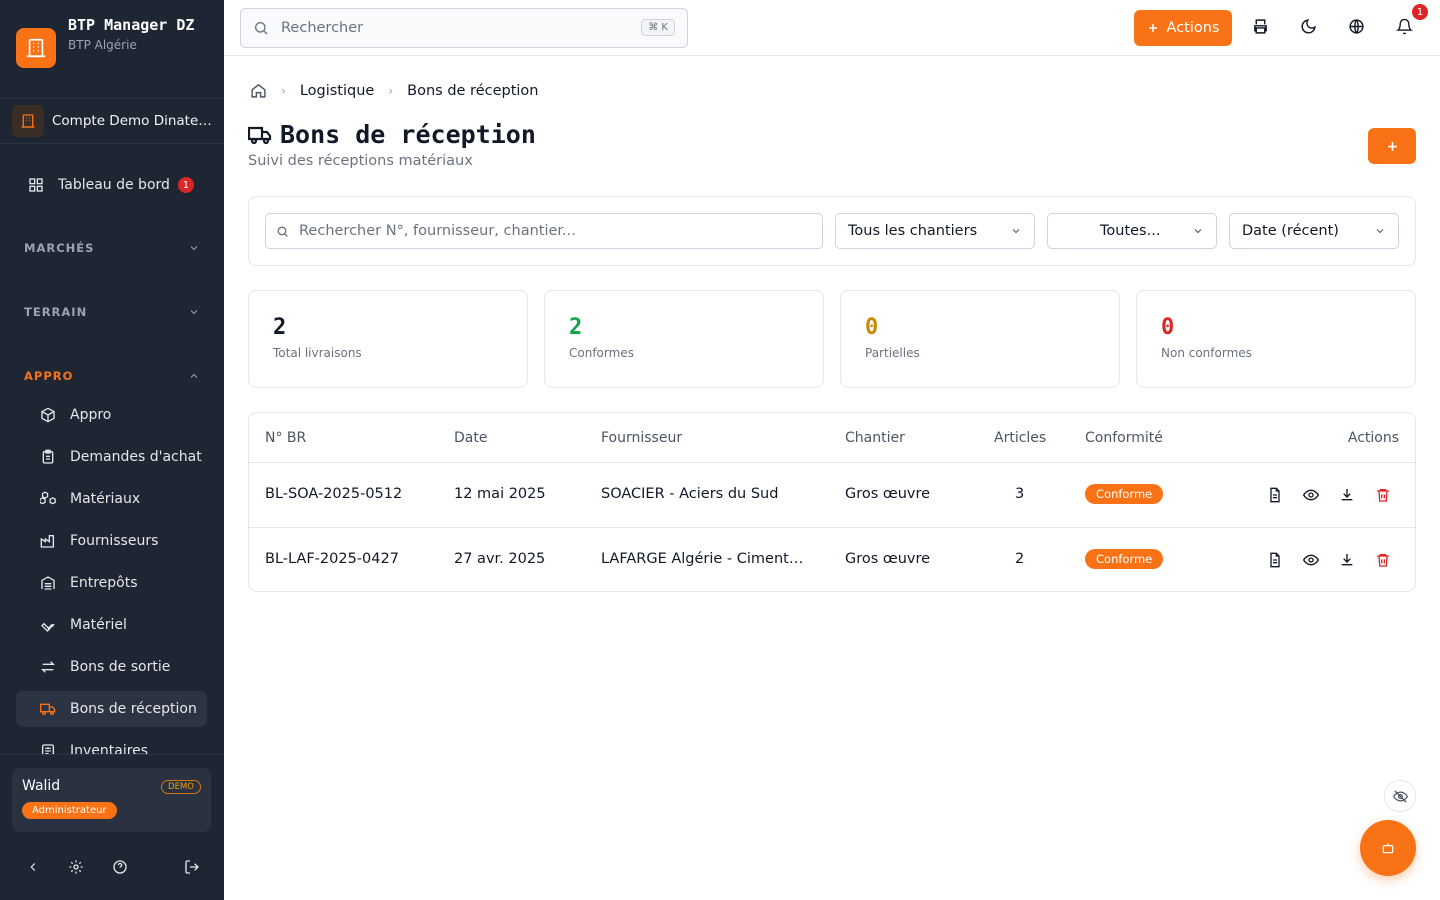 The height and width of the screenshot is (900, 1440). Describe the element at coordinates (91, 415) in the screenshot. I see `sidebar-item-label: Appro` at that location.